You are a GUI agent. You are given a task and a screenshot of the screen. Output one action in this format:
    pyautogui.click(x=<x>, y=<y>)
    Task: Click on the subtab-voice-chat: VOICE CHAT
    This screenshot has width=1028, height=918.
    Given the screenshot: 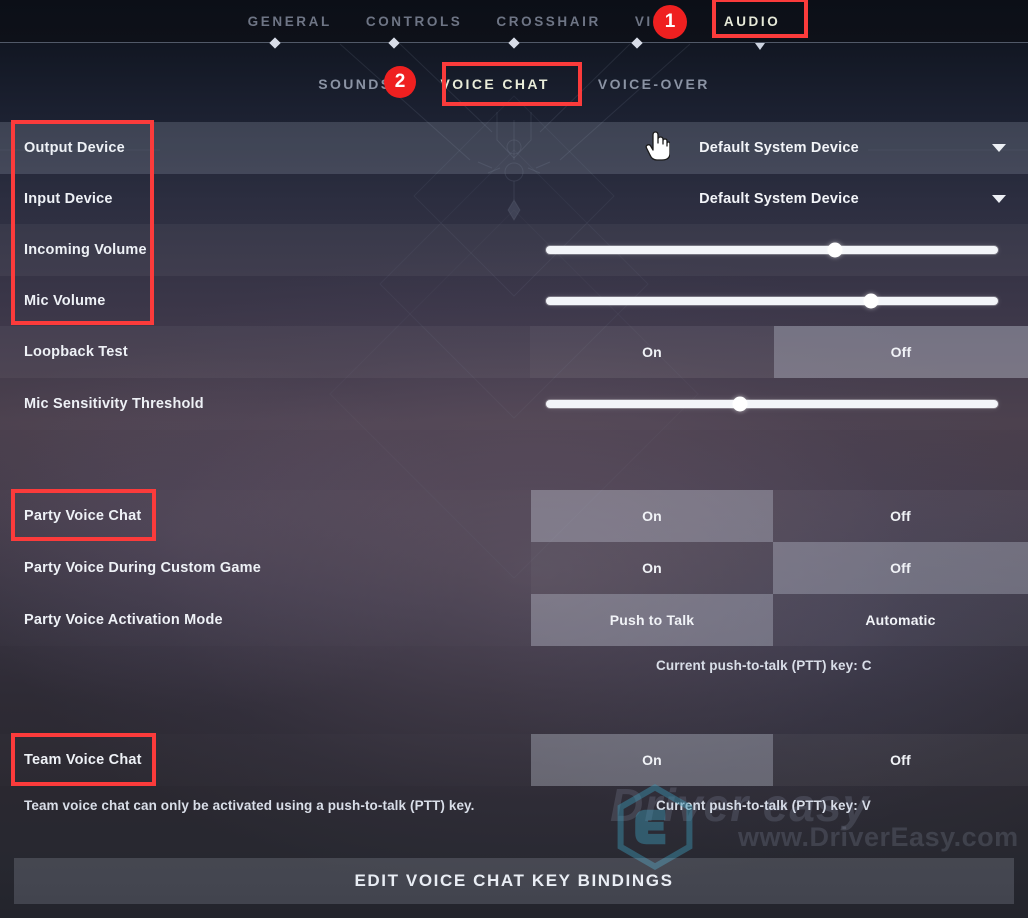 What is the action you would take?
    pyautogui.click(x=495, y=84)
    